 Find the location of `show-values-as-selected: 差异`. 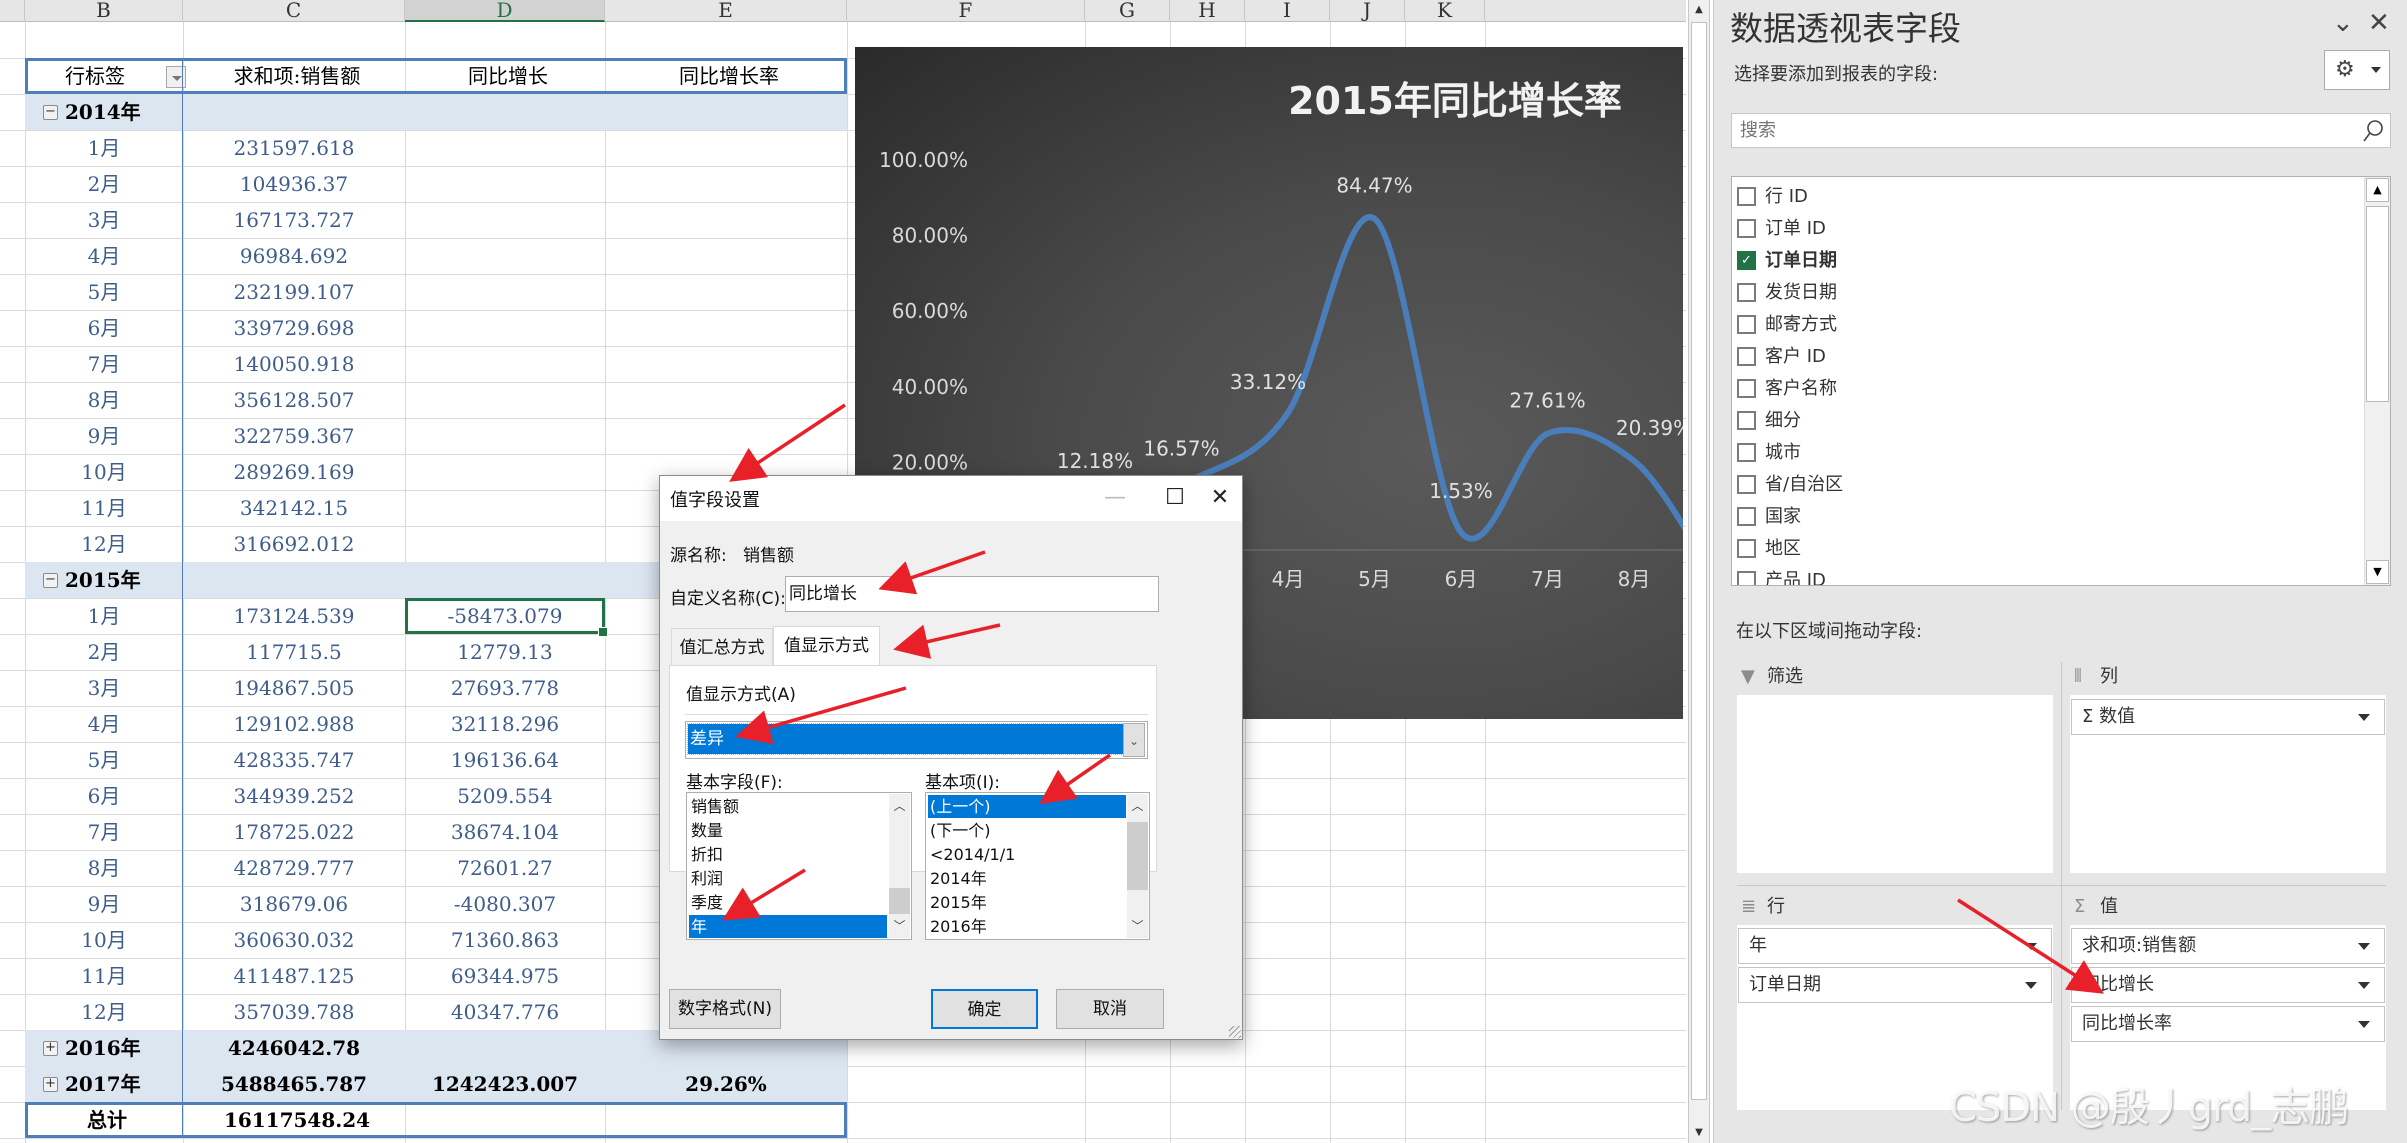

show-values-as-selected: 差异 is located at coordinates (906, 739).